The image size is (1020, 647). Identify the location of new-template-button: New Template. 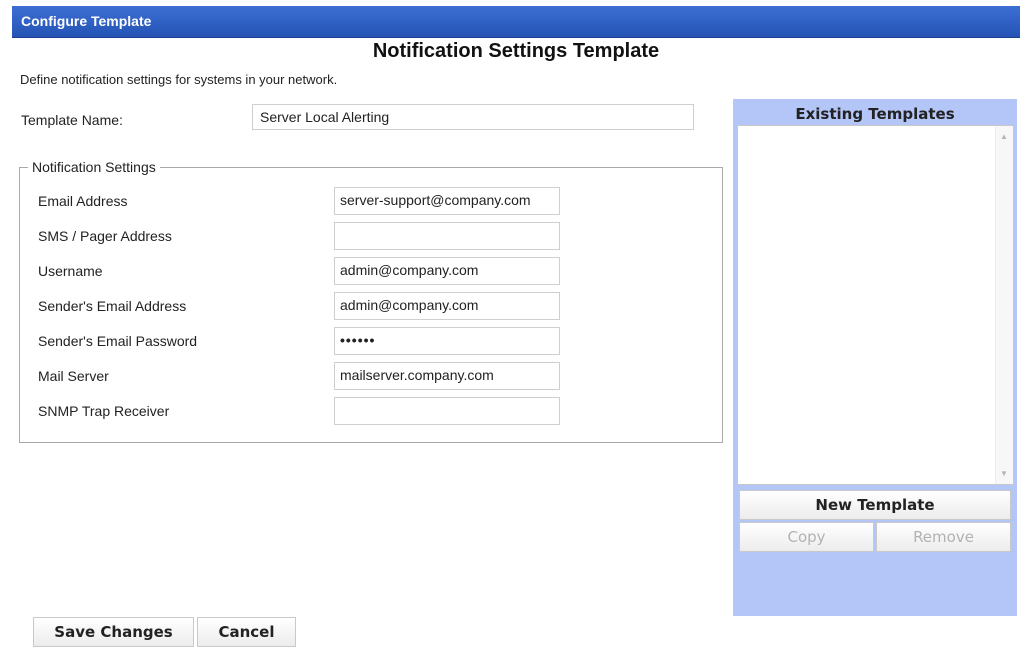
(875, 505).